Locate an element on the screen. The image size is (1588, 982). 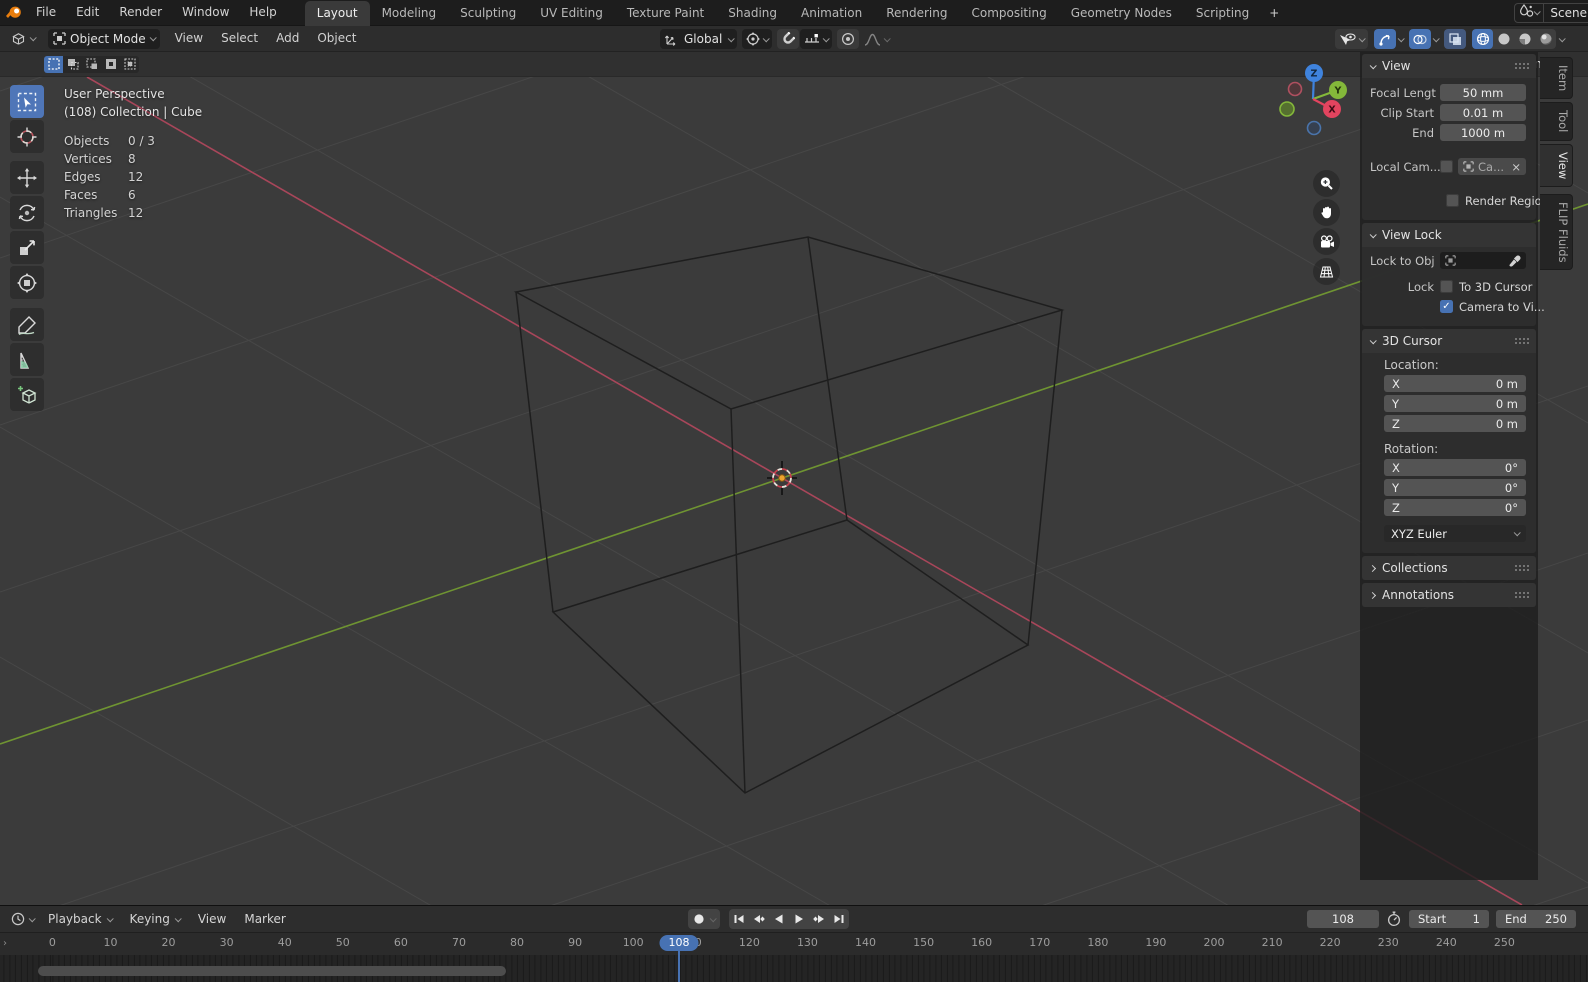
gizmos-toggle is located at coordinates (1385, 39).